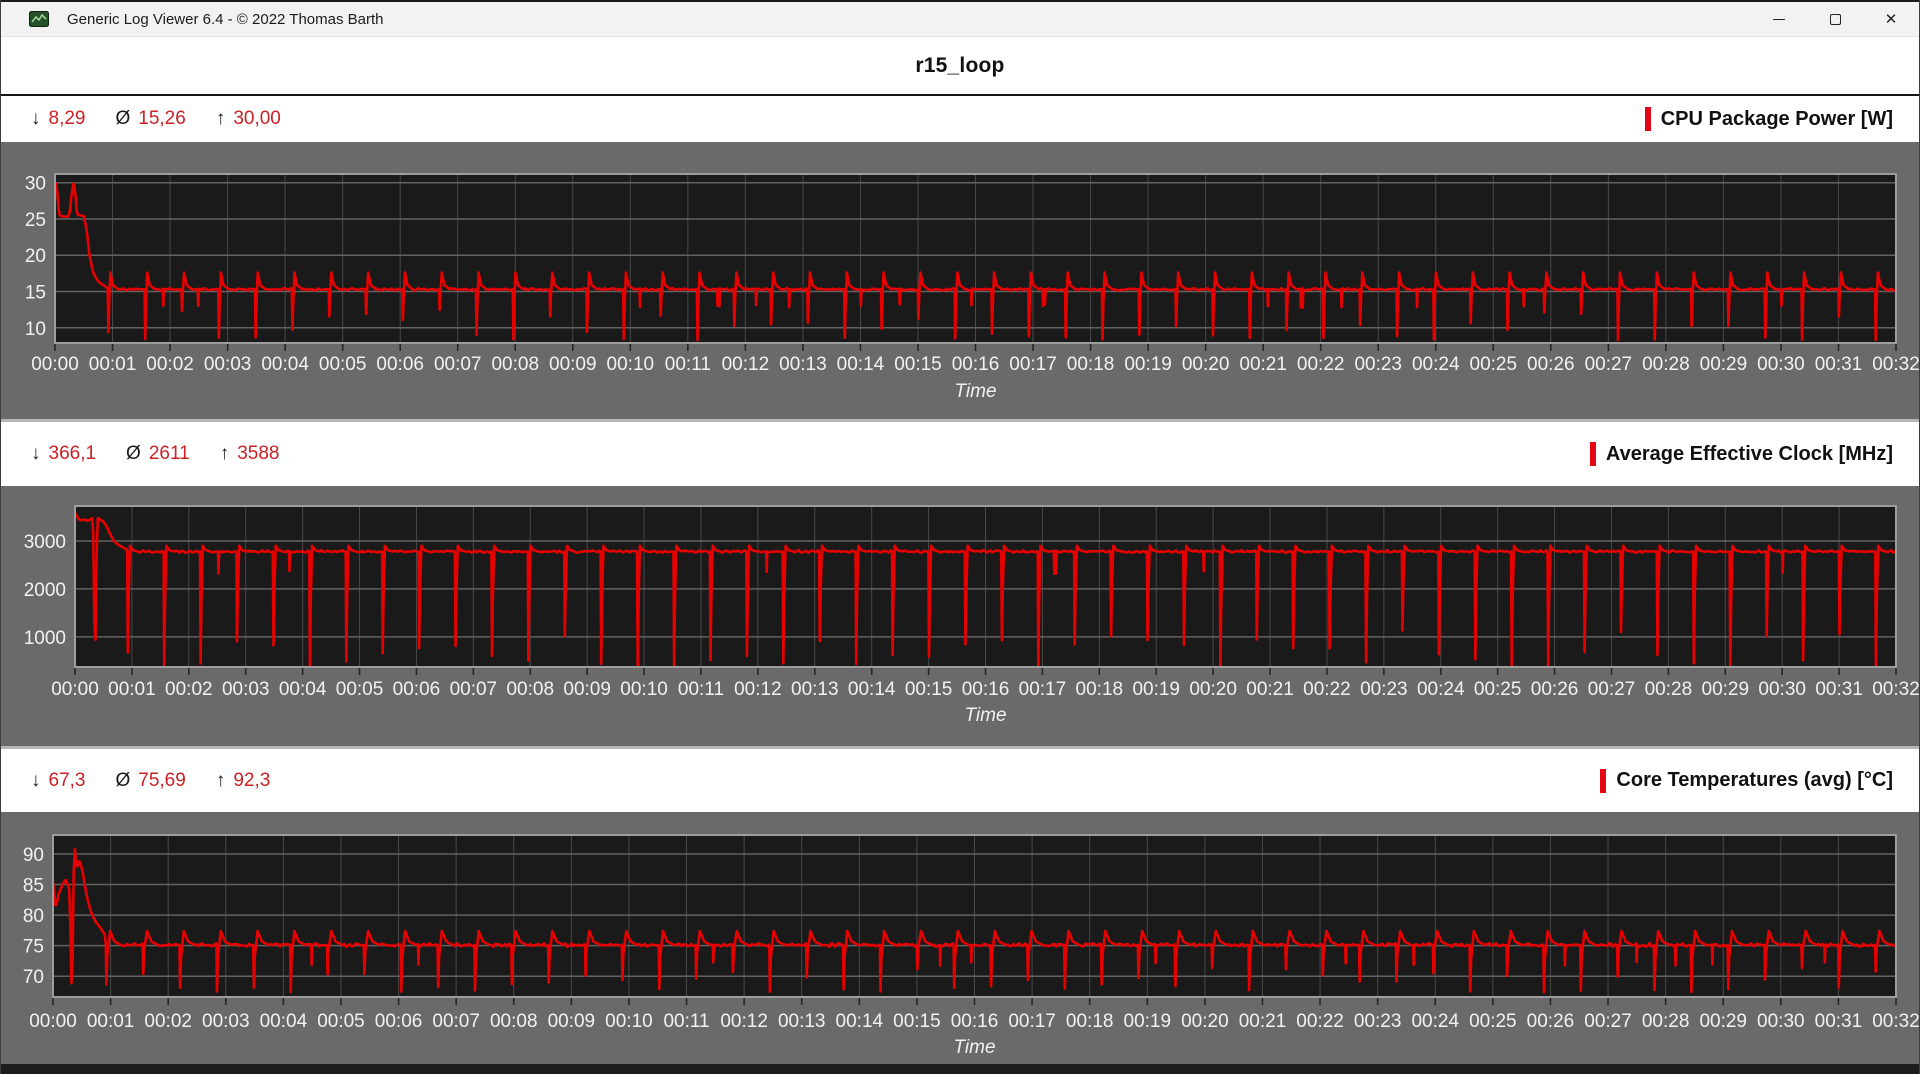 The image size is (1920, 1074). I want to click on stat-min: ↓ 67,3, so click(58, 781).